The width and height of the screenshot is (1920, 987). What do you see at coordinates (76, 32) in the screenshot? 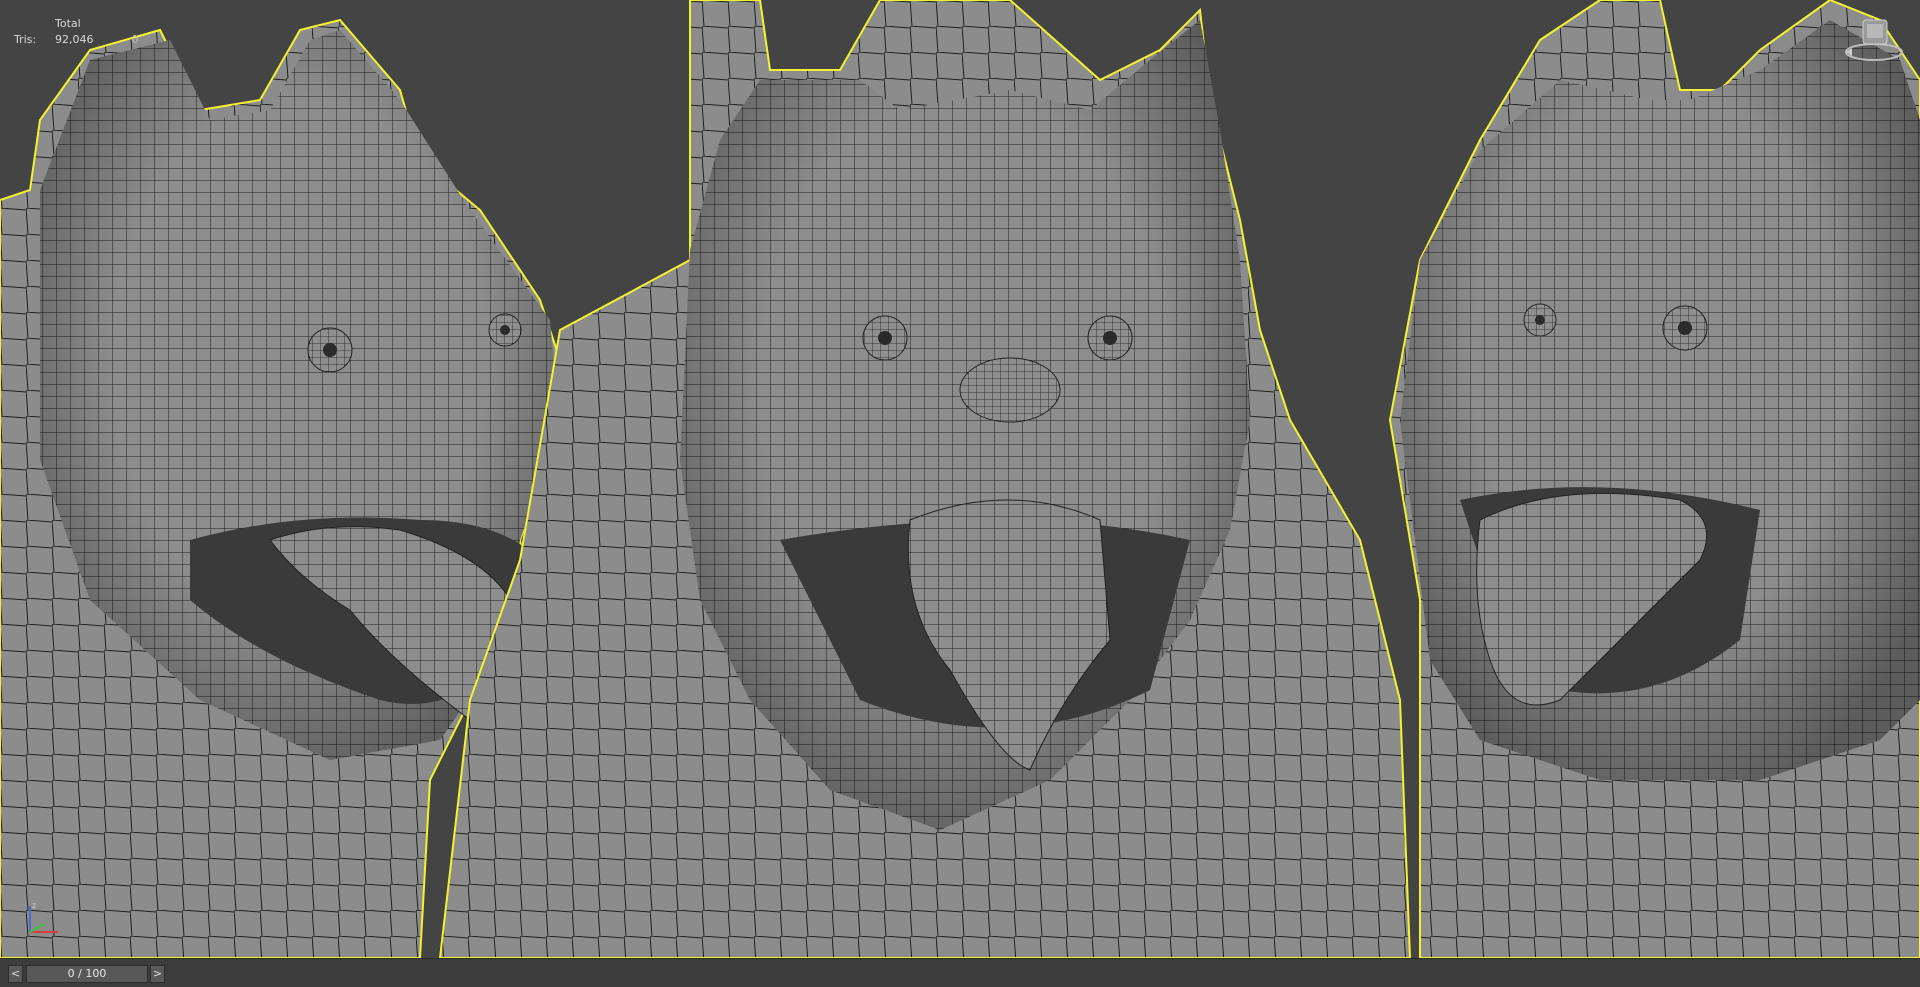
I see `viewport-stats: Total Tris: 92,046 0` at bounding box center [76, 32].